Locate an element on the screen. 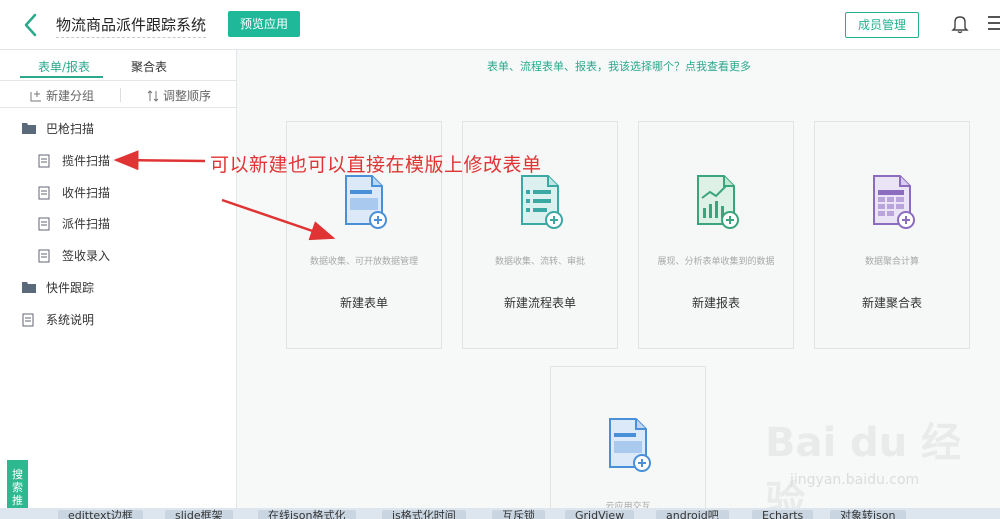 This screenshot has width=1000, height=519. tree-item-receive-scan: 收件扫描 is located at coordinates (74, 192).